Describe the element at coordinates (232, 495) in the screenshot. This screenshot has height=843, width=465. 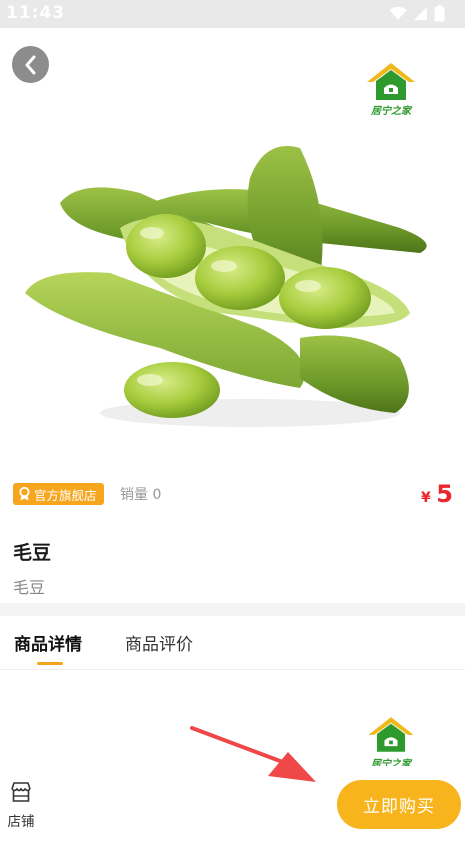
I see `product-info-row: 官方旗舰店 销量 0 ¥ 5` at that location.